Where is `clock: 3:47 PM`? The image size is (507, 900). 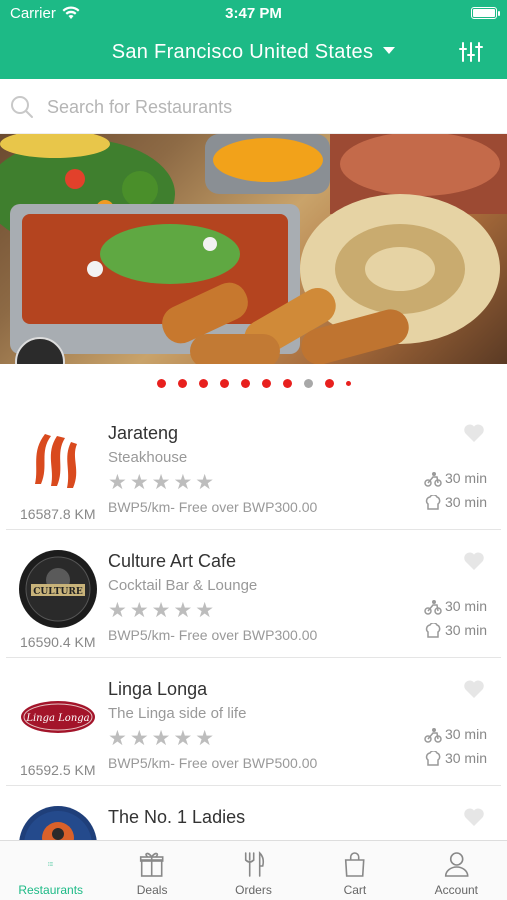
clock: 3:47 PM is located at coordinates (253, 13).